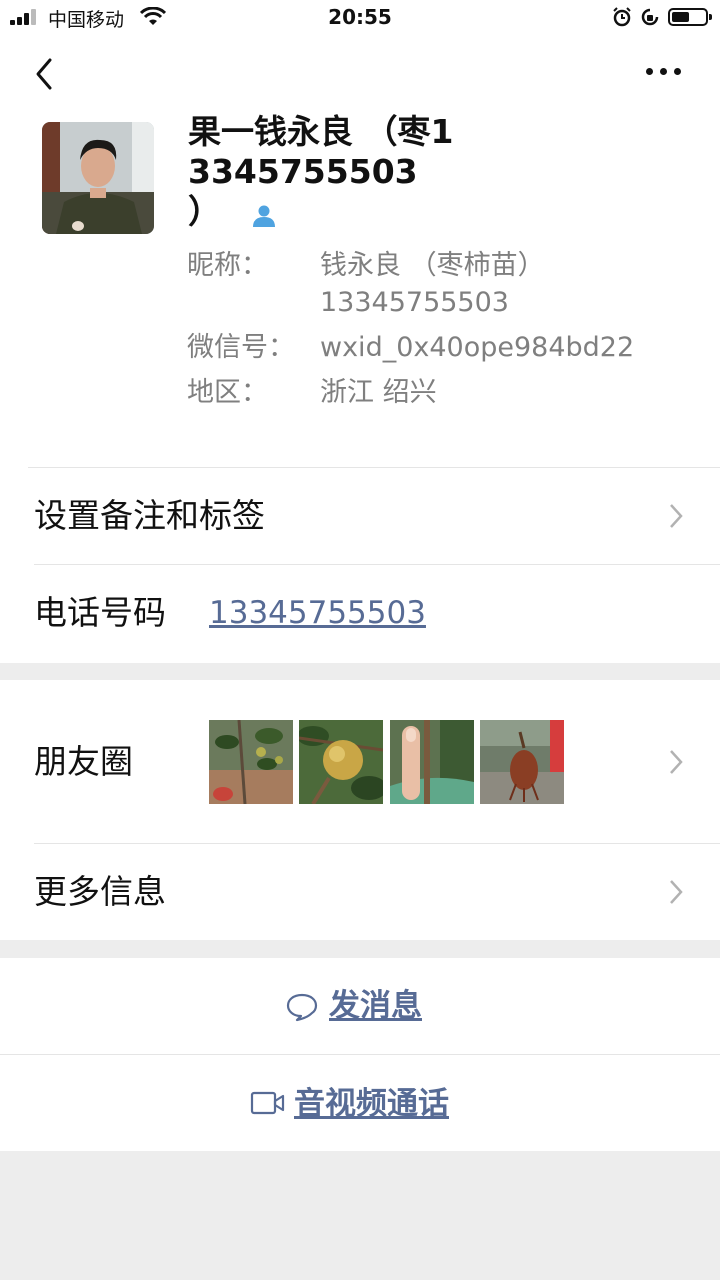 Image resolution: width=720 pixels, height=1280 pixels. What do you see at coordinates (100, 891) in the screenshot?
I see `more-info-label: 更多信息` at bounding box center [100, 891].